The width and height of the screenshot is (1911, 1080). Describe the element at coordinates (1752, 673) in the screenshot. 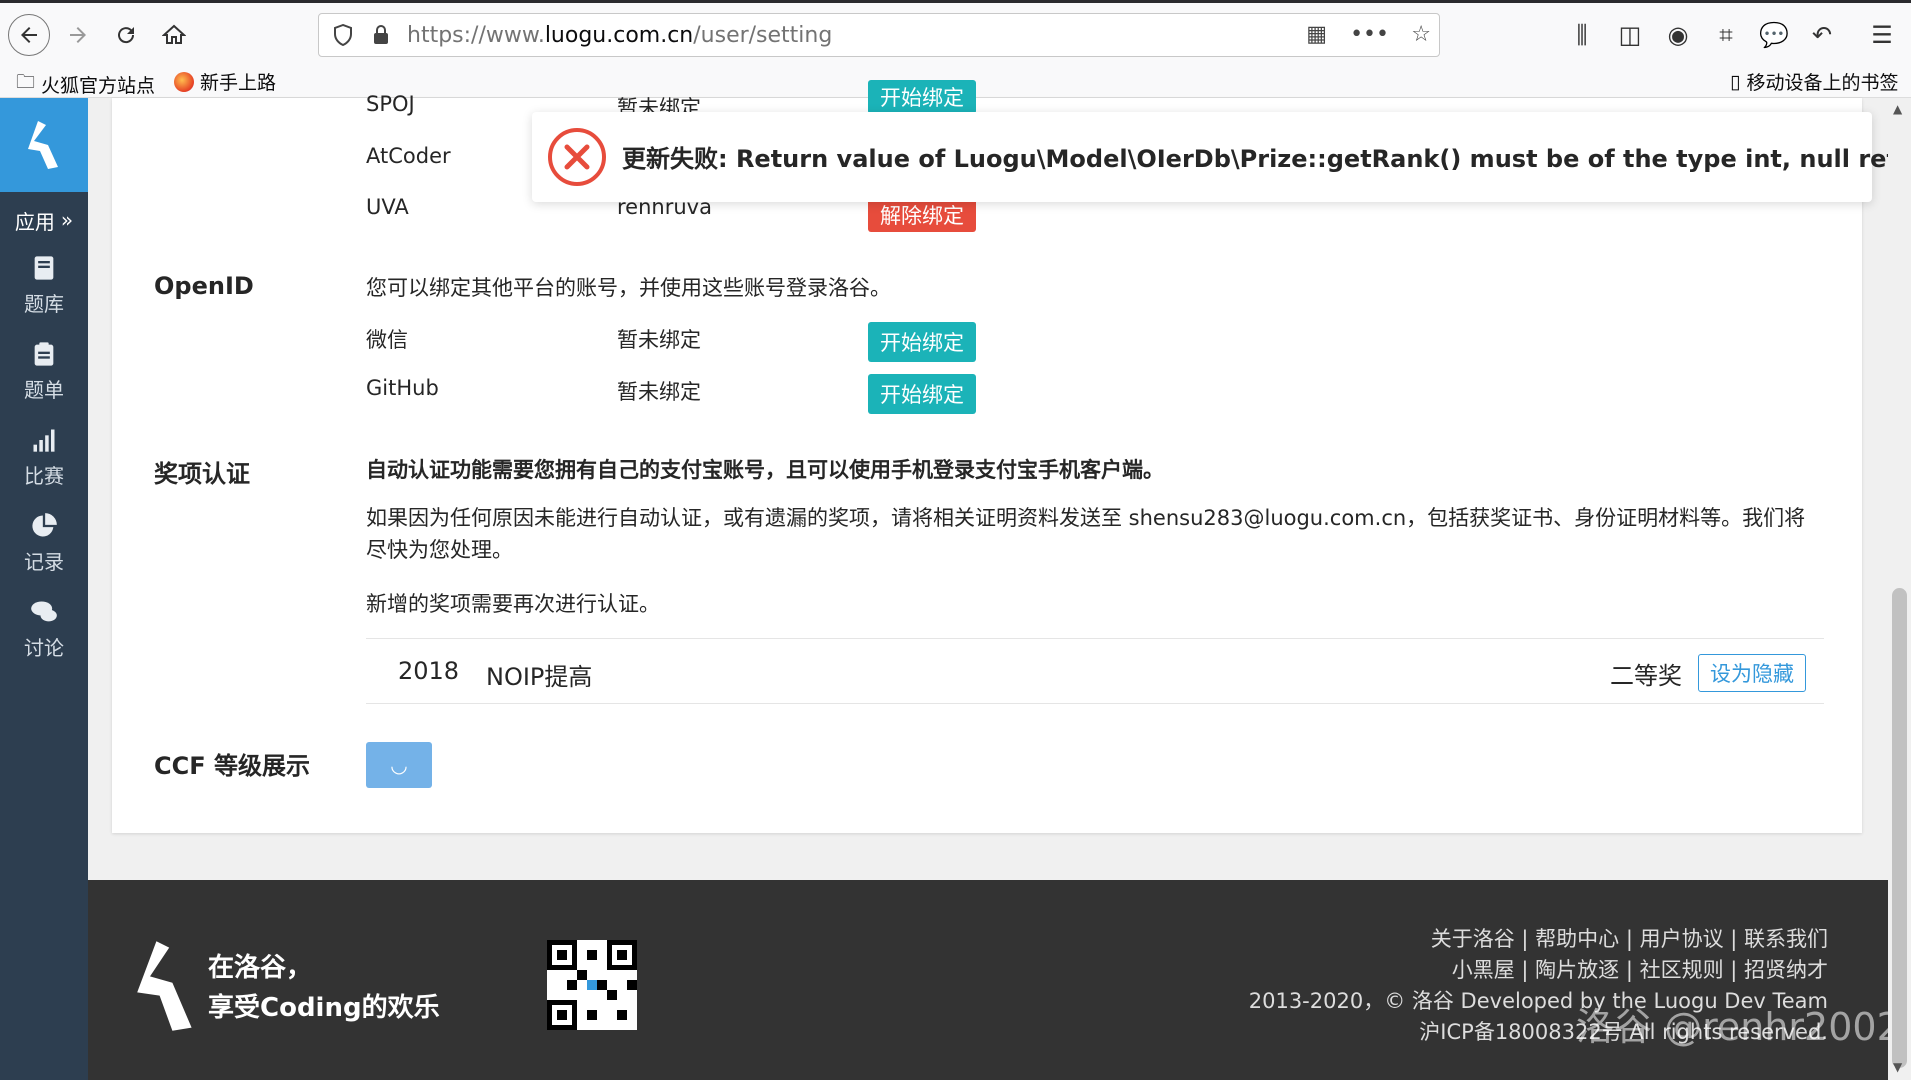

I see `set-hidden-button: 设为隐藏` at that location.